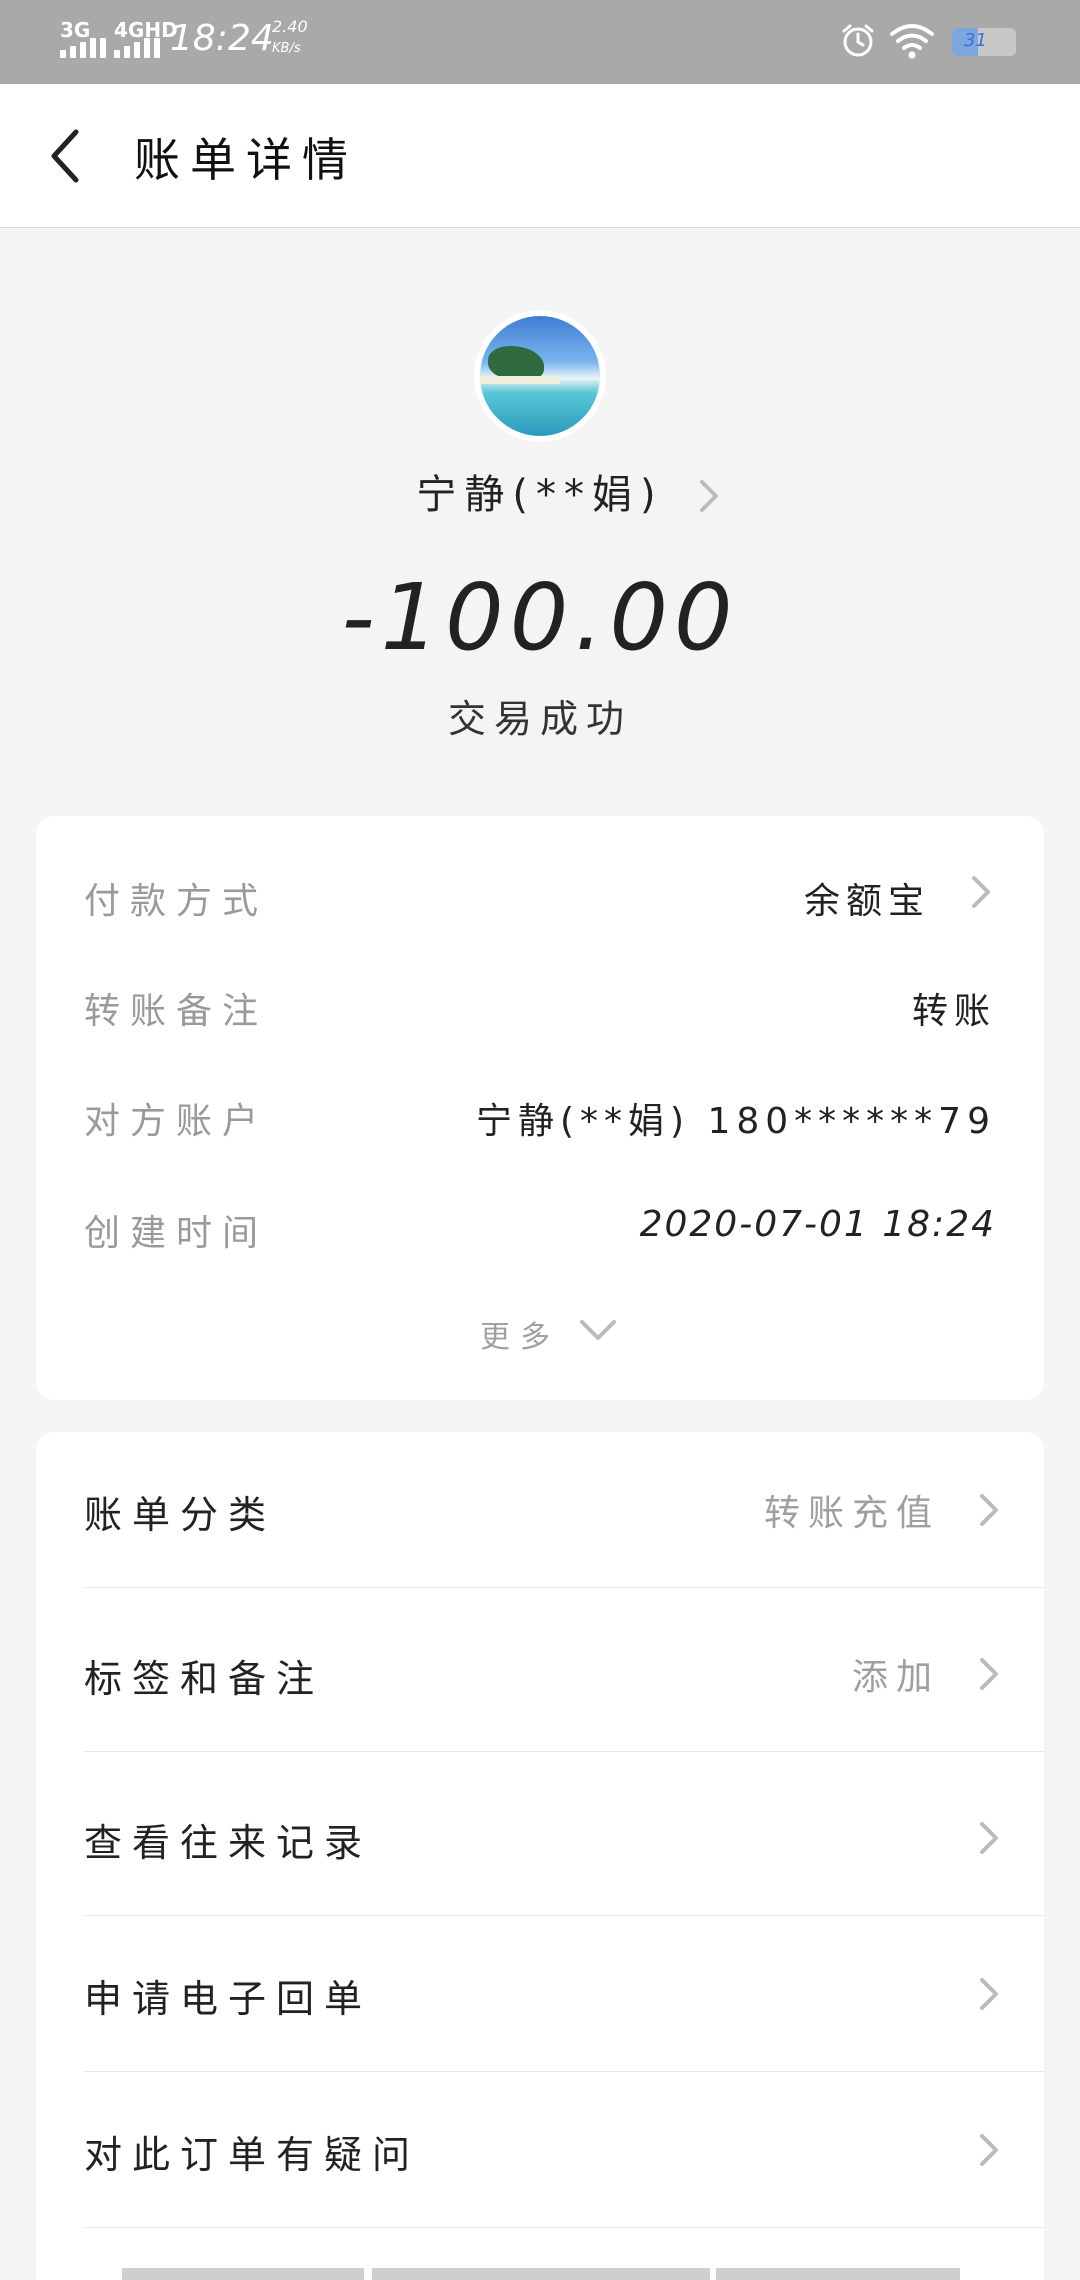 Image resolution: width=1080 pixels, height=2280 pixels. Describe the element at coordinates (176, 901) in the screenshot. I see `detail-label: 付款方式` at that location.